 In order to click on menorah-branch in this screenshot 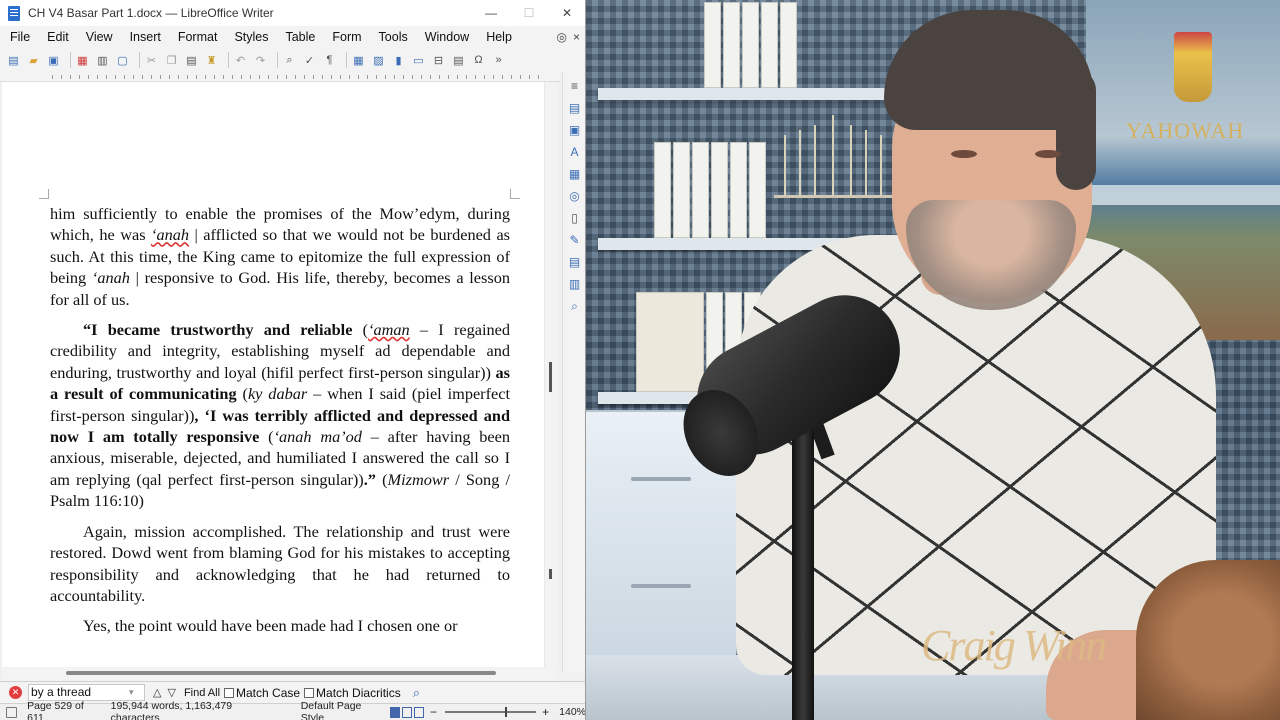, I will do `click(800, 162)`.